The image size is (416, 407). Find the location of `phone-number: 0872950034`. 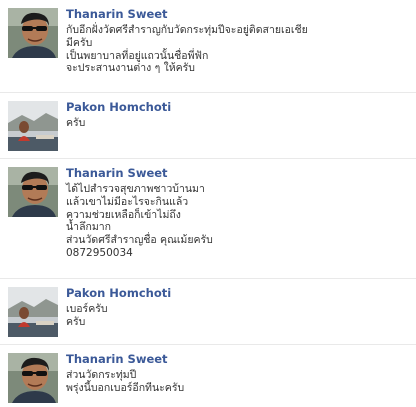

phone-number: 0872950034 is located at coordinates (99, 252).